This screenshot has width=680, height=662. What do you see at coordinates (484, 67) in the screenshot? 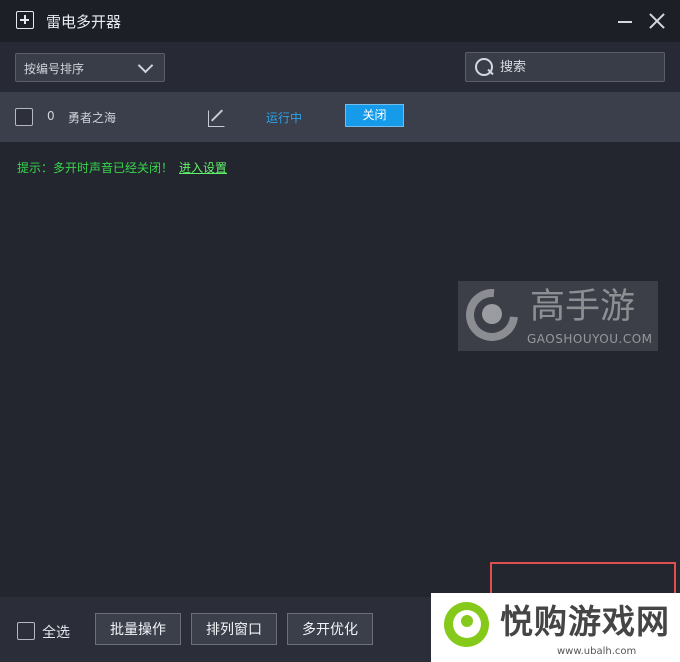
I see `search-icon` at bounding box center [484, 67].